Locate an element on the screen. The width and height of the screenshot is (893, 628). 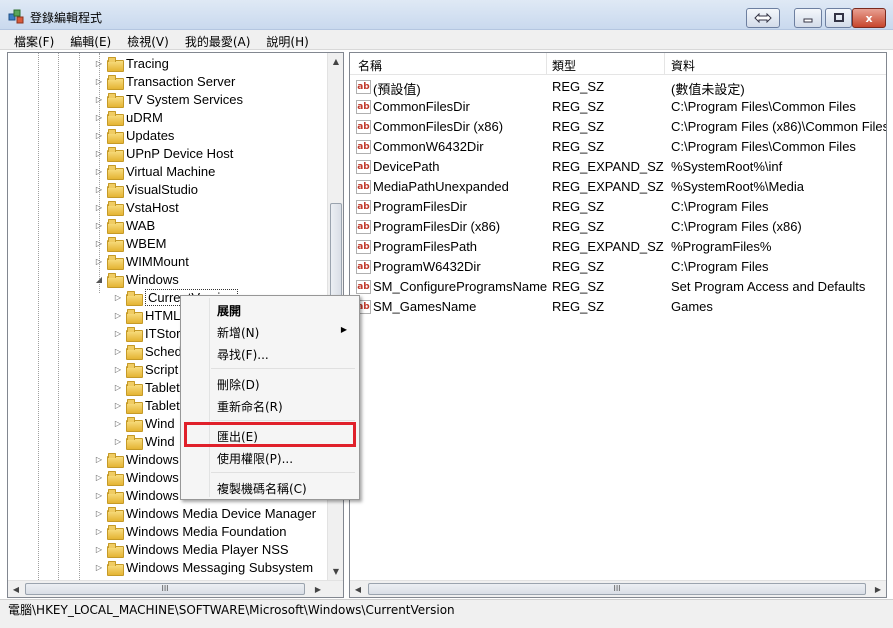
tree-horizontal-scrollbar: ◀ III ▶ is located at coordinates (175, 588).